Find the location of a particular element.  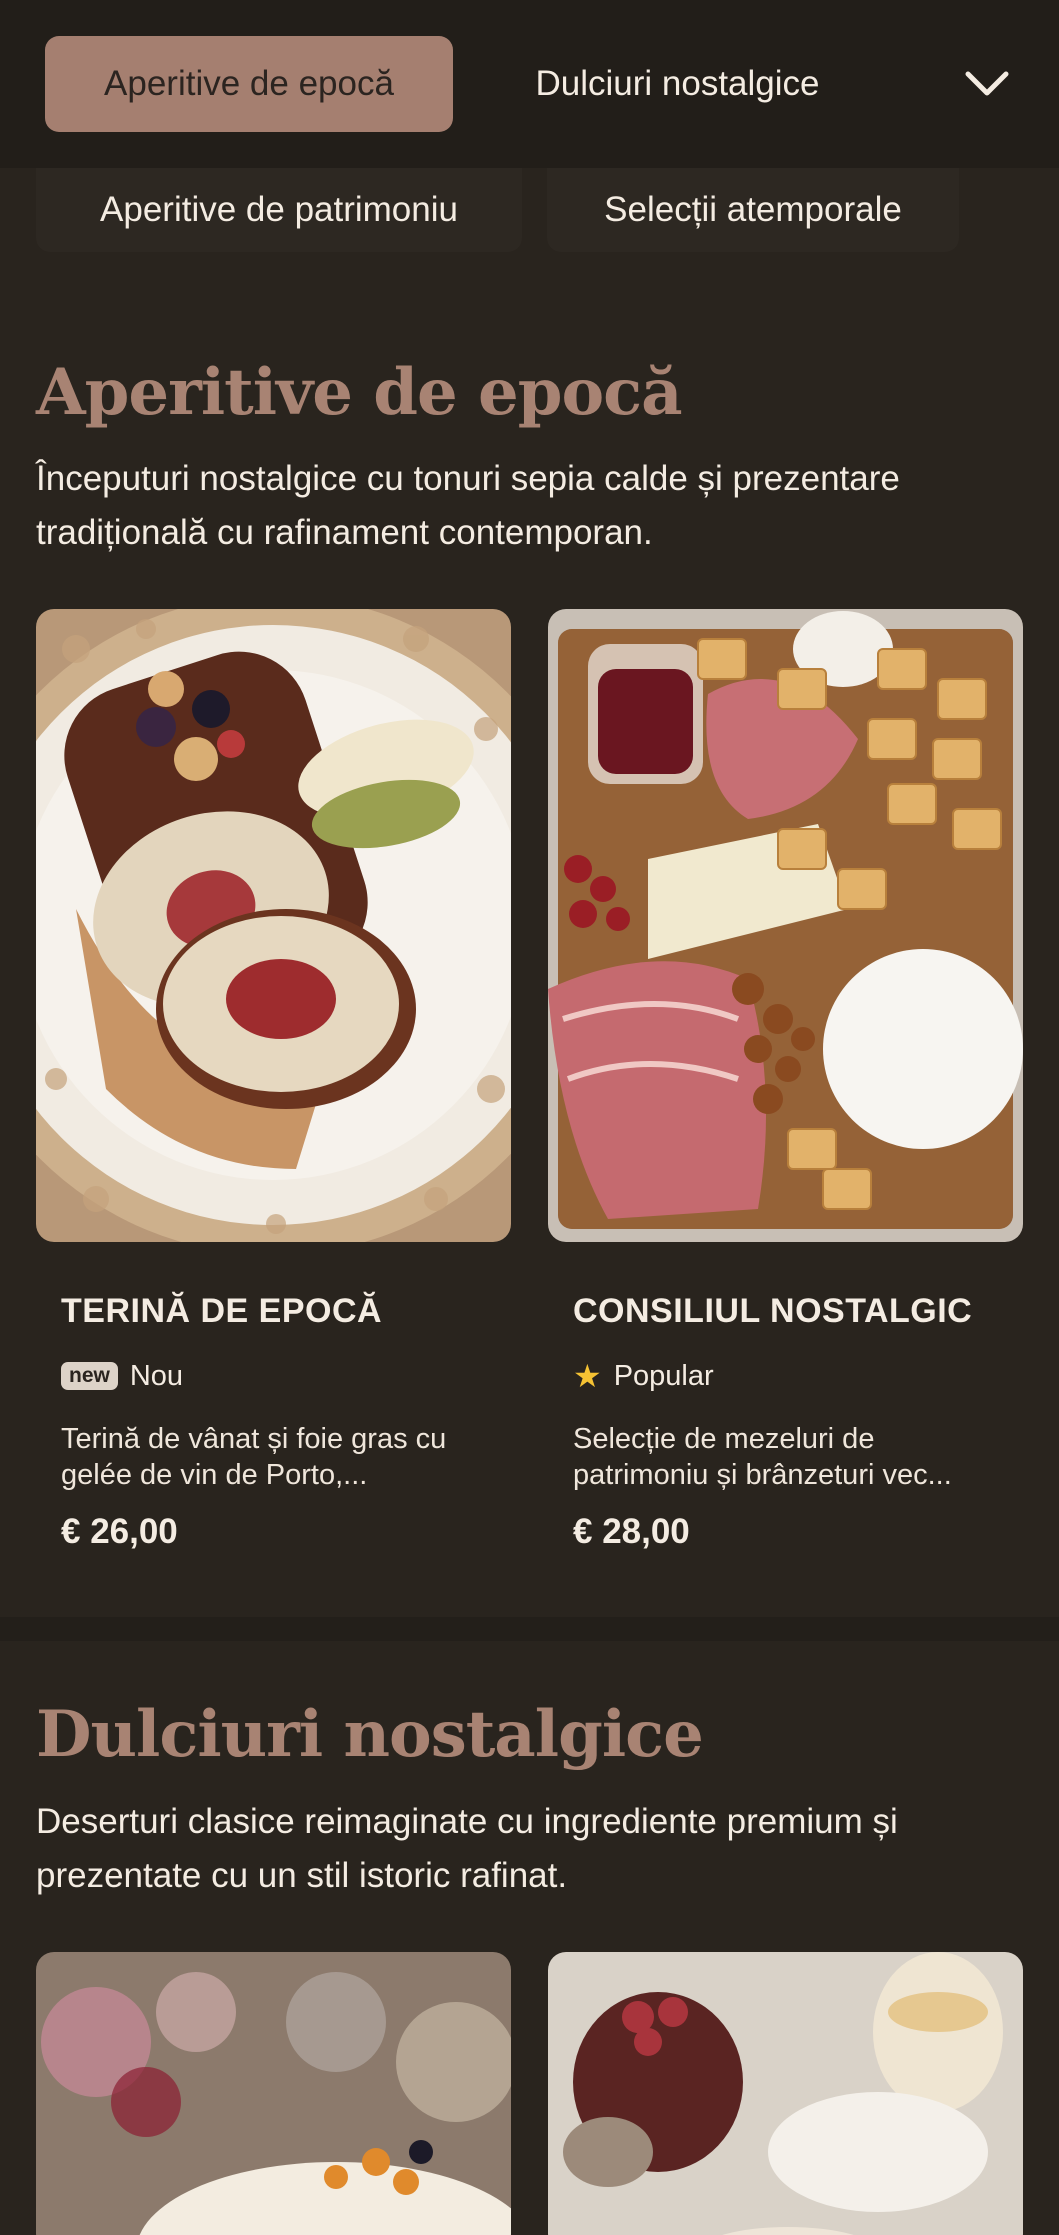

item-name: TERINĂ DE EPOCĂ is located at coordinates (222, 1311).